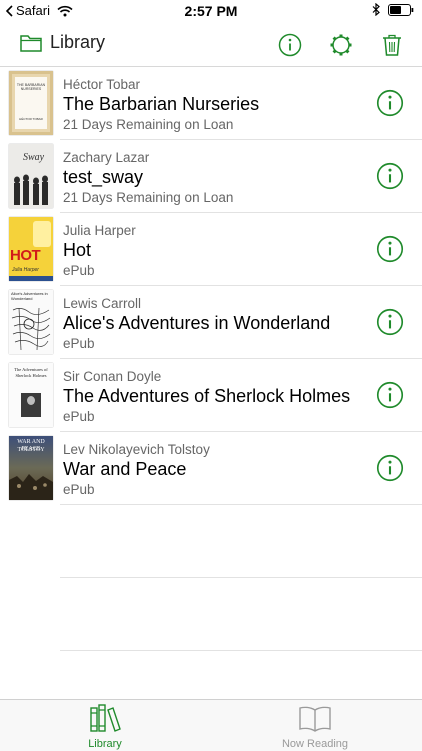  I want to click on book-title: Alice's Adventures in Wonderland, so click(197, 323).